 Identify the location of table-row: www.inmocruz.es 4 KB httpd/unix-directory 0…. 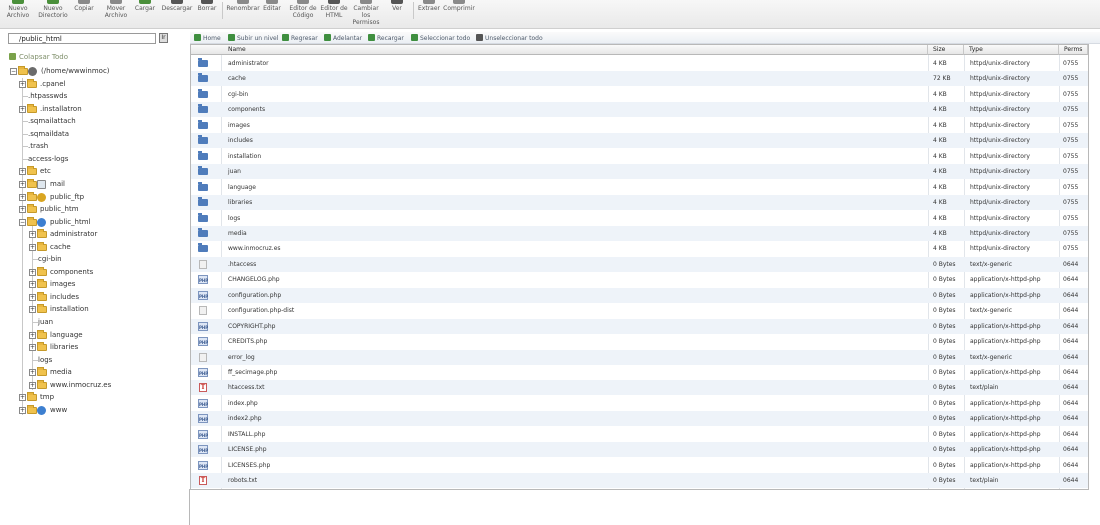
(639, 248).